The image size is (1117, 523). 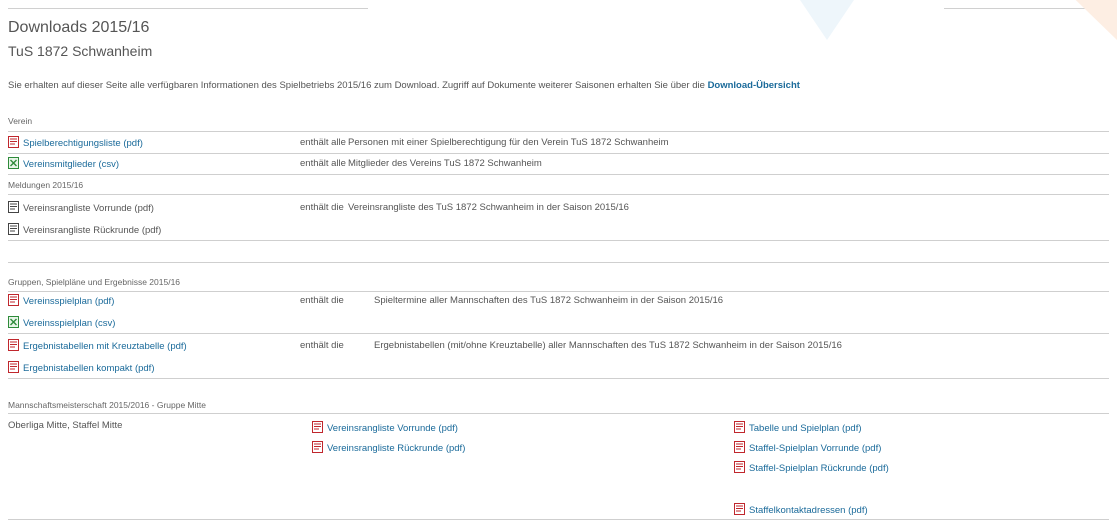 I want to click on page-title: Downloads 2015/16, so click(x=79, y=27).